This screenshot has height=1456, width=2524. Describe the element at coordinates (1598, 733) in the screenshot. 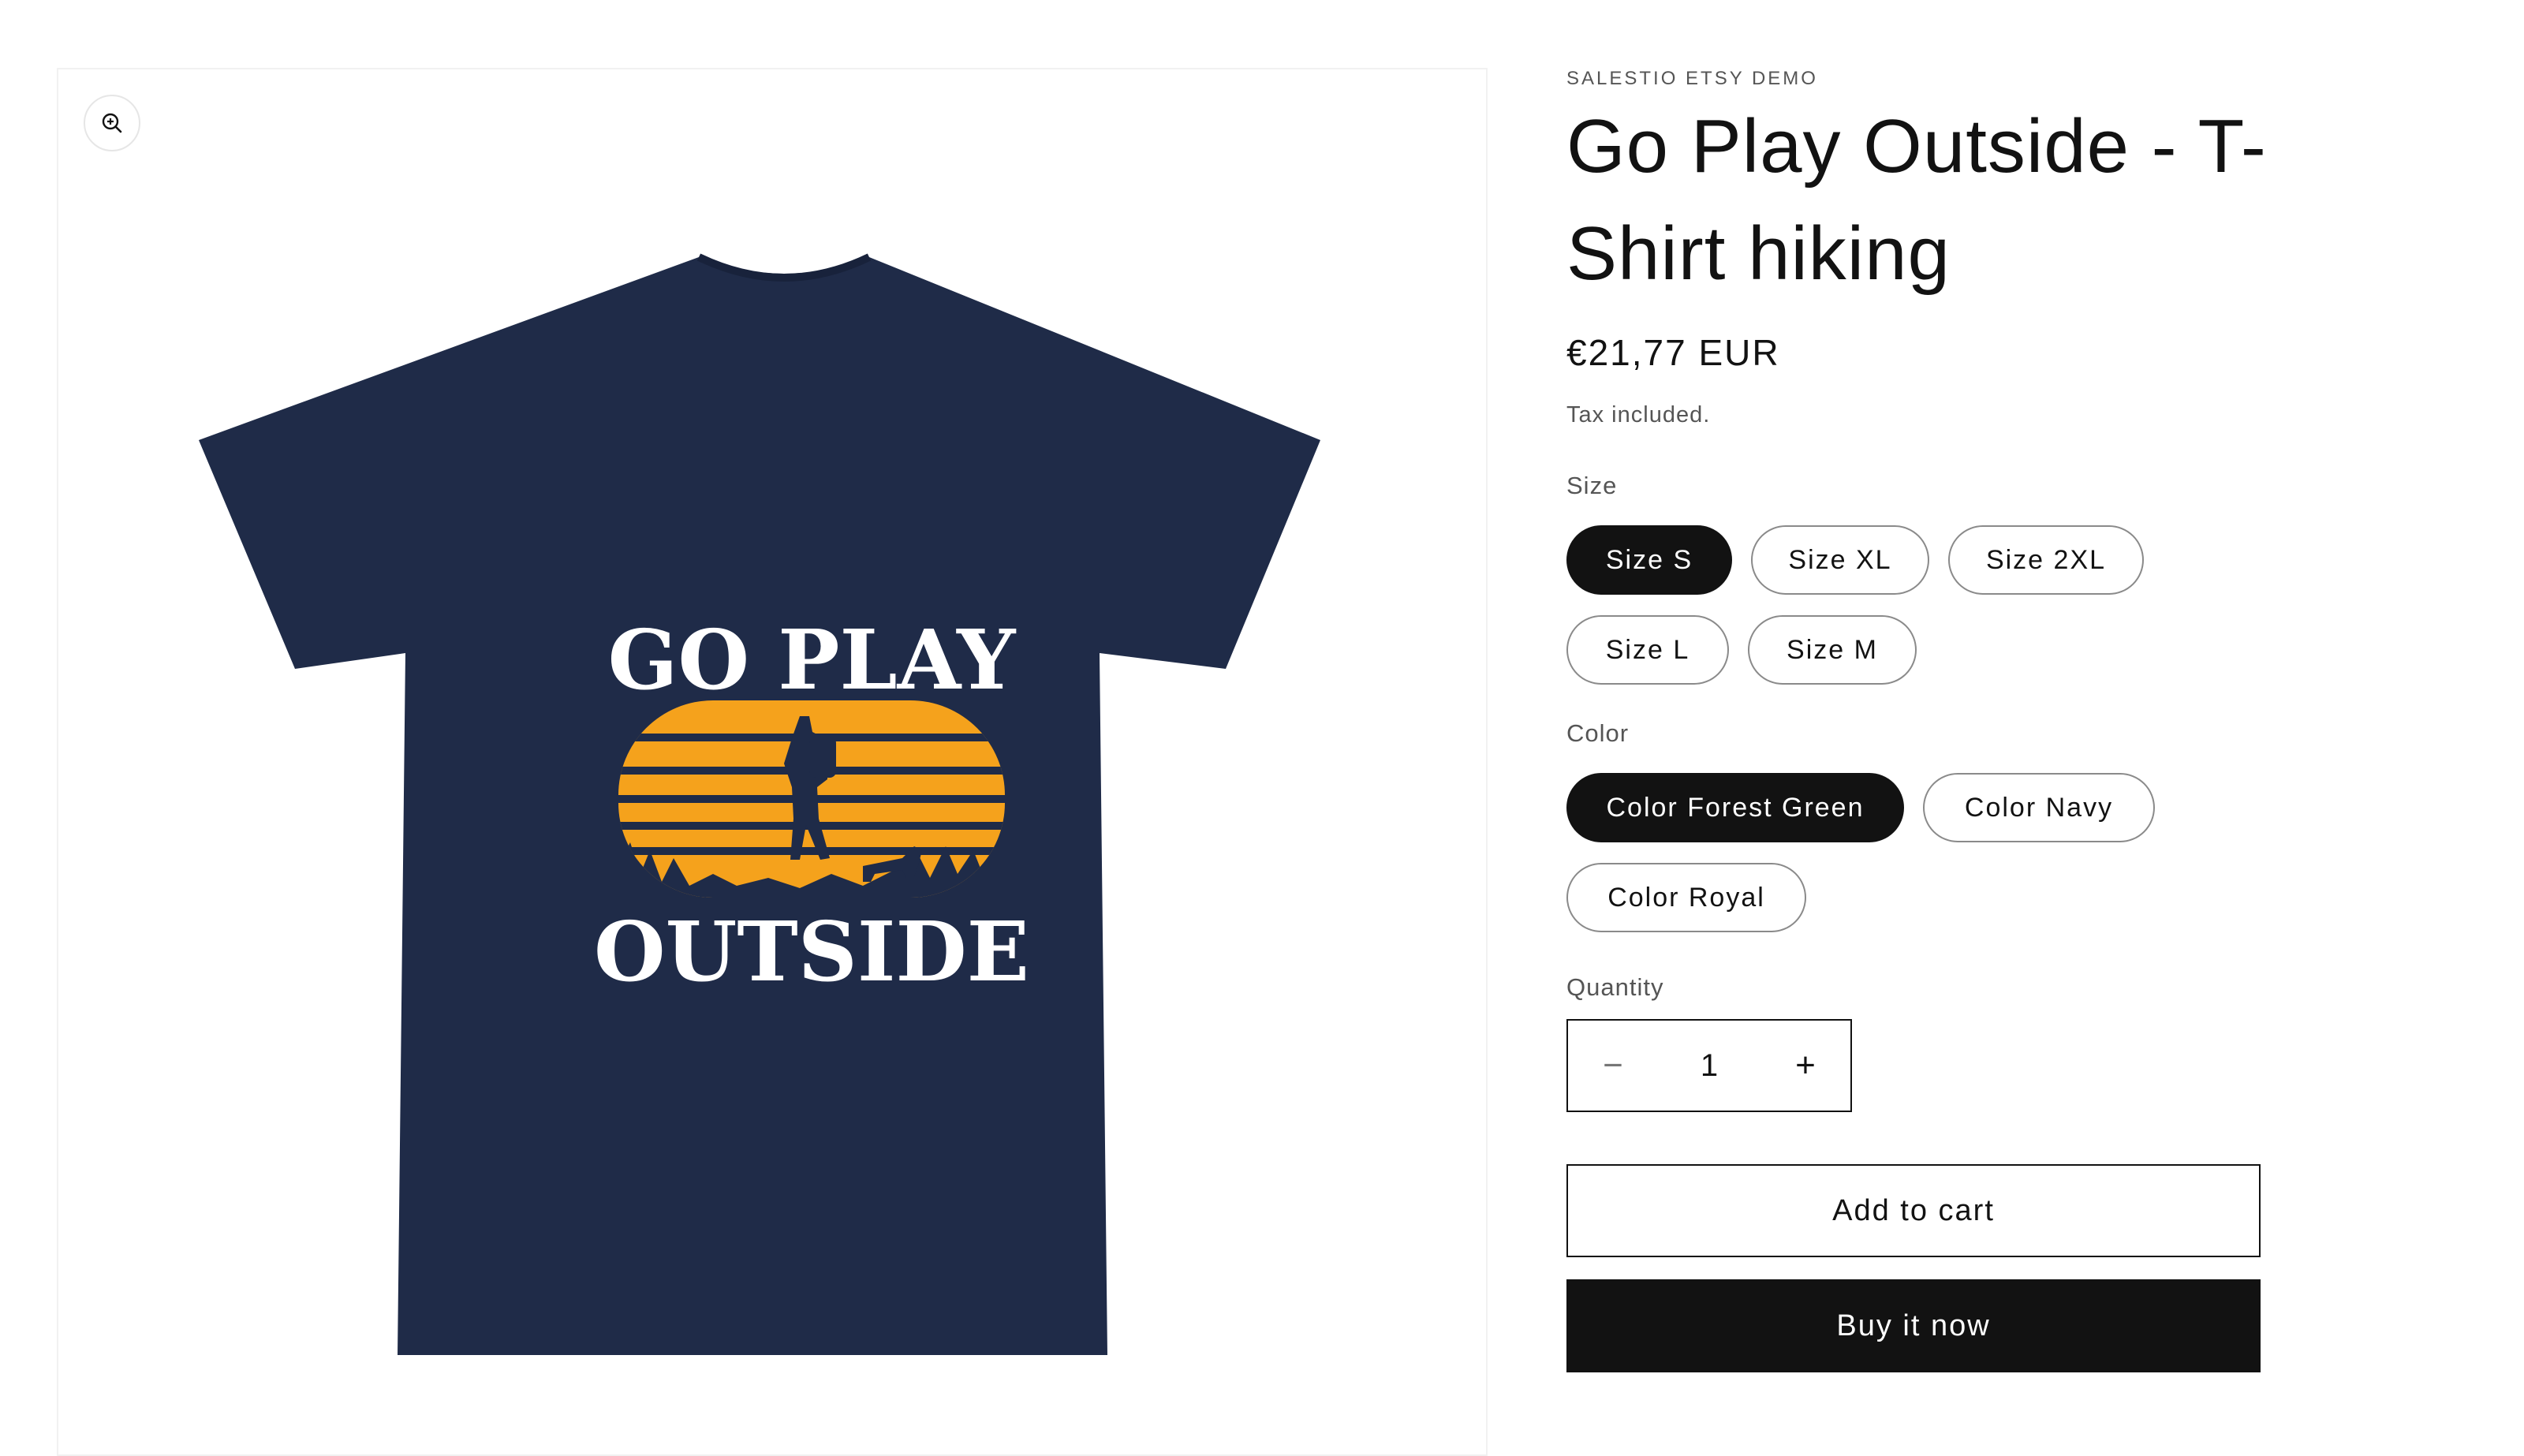

I see `color-label: Color` at that location.